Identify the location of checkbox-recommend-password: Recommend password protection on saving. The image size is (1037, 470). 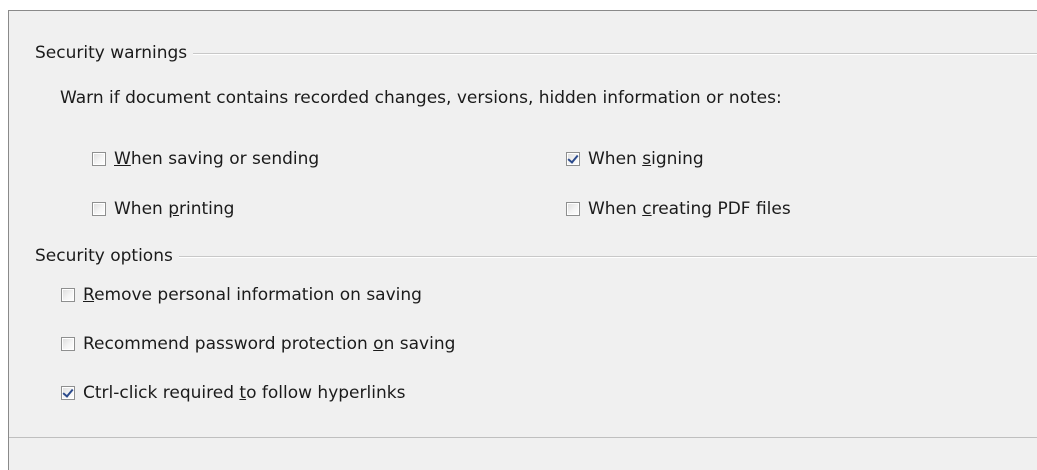
(258, 344).